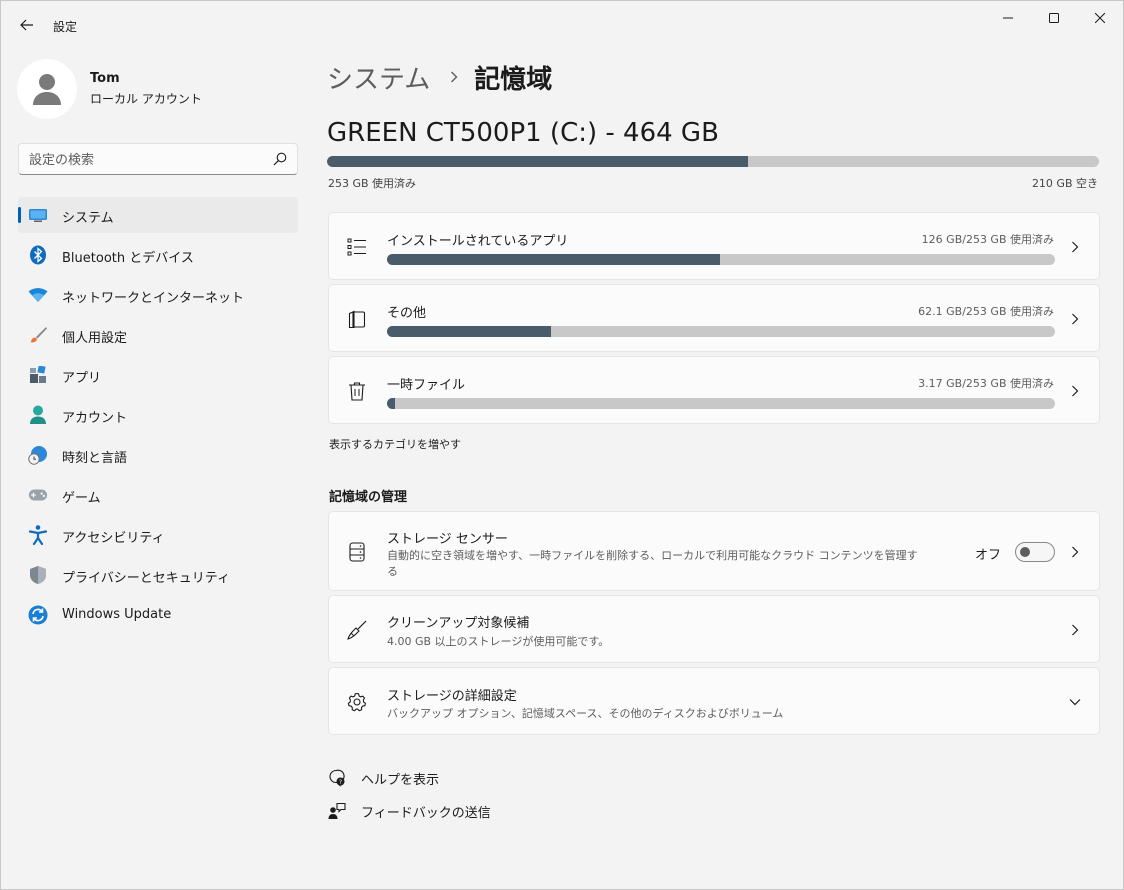 The image size is (1124, 890). What do you see at coordinates (478, 241) in the screenshot?
I see `category-label: インストールされているアプリ` at bounding box center [478, 241].